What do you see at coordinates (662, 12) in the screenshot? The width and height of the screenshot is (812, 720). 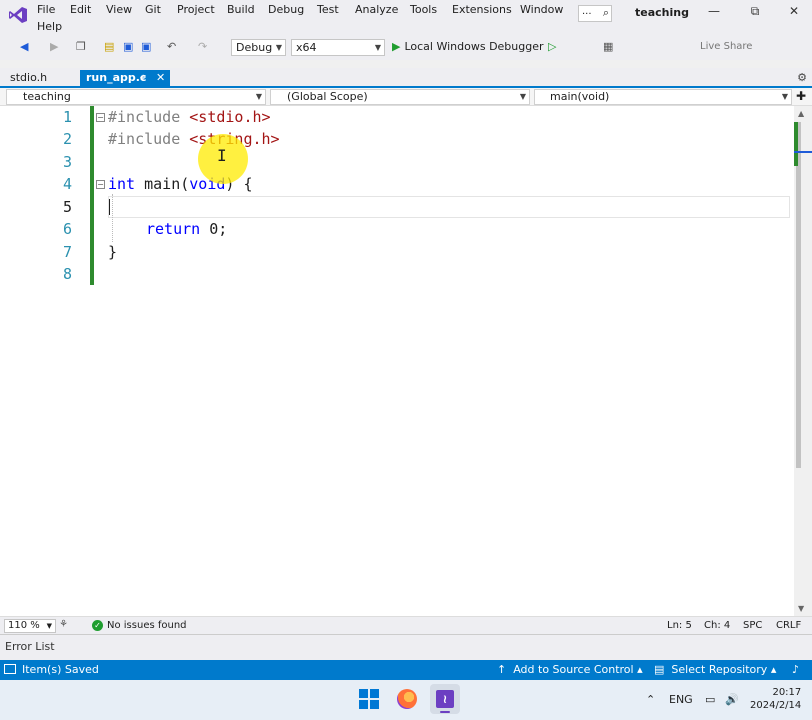 I see `solution-name: teaching` at bounding box center [662, 12].